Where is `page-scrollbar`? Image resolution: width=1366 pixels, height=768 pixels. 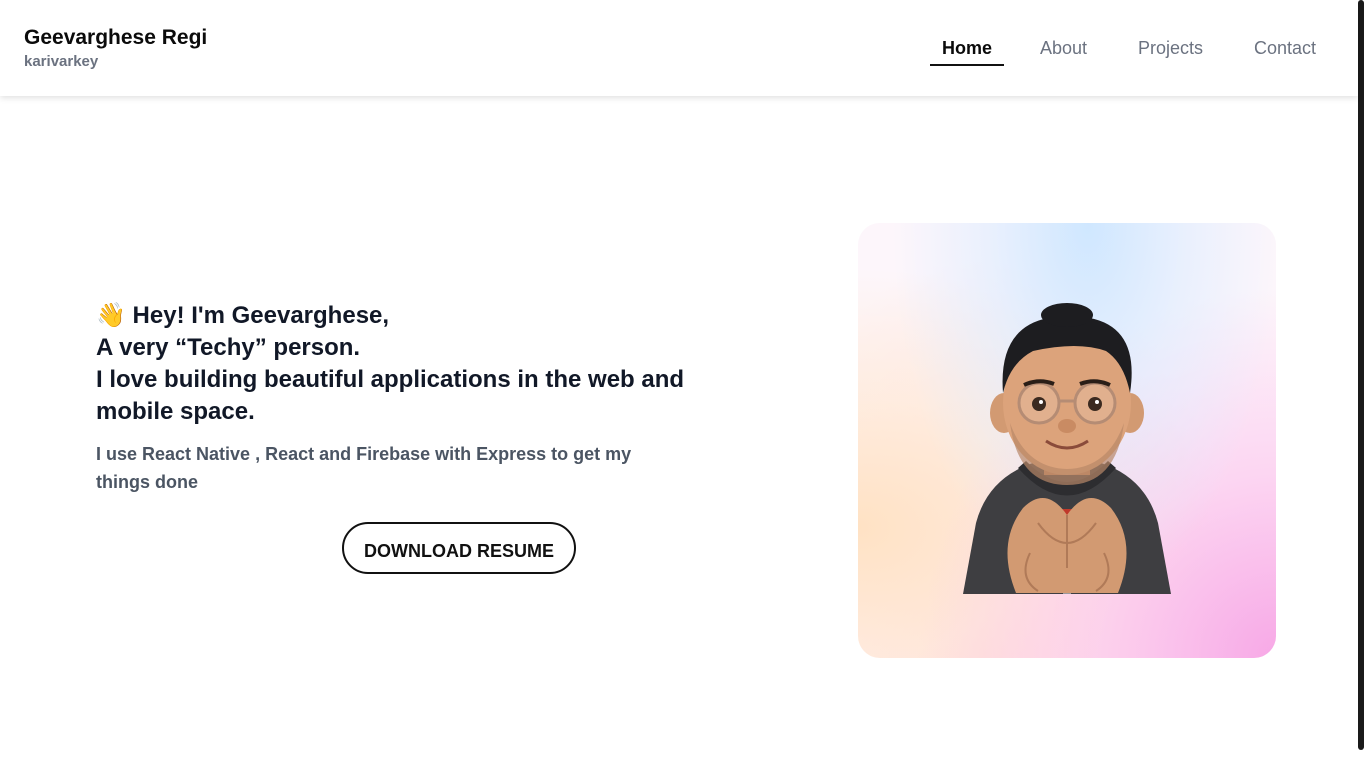
page-scrollbar is located at coordinates (1361, 375).